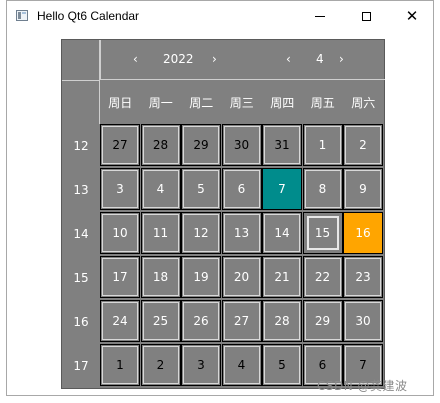 The width and height of the screenshot is (440, 403). I want to click on title-bar: Hello Qt6 Calendar ✕, so click(220, 16).